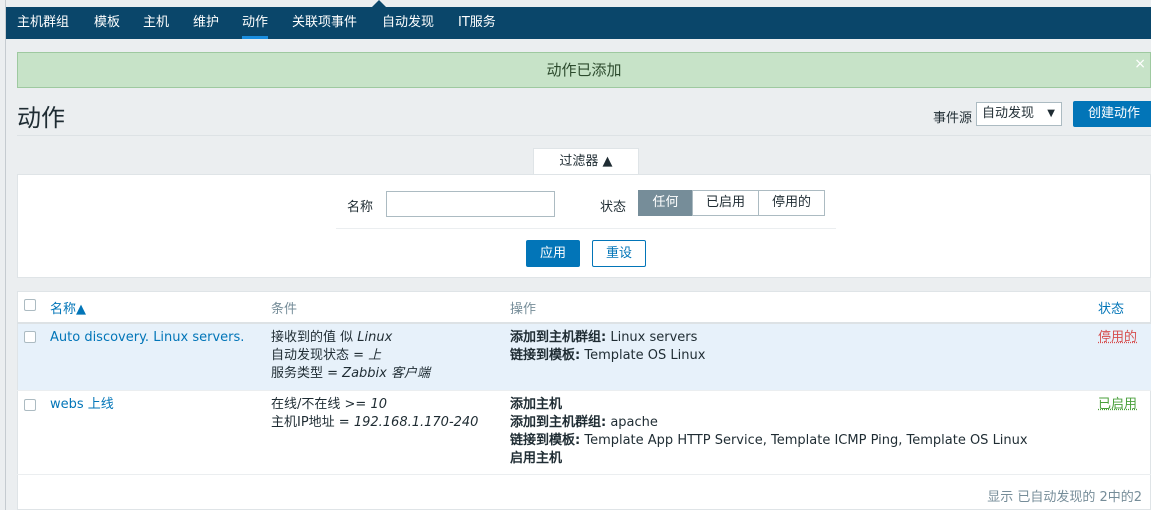  What do you see at coordinates (1051, 113) in the screenshot?
I see `dropdown-arrow-icon: ▼` at bounding box center [1051, 113].